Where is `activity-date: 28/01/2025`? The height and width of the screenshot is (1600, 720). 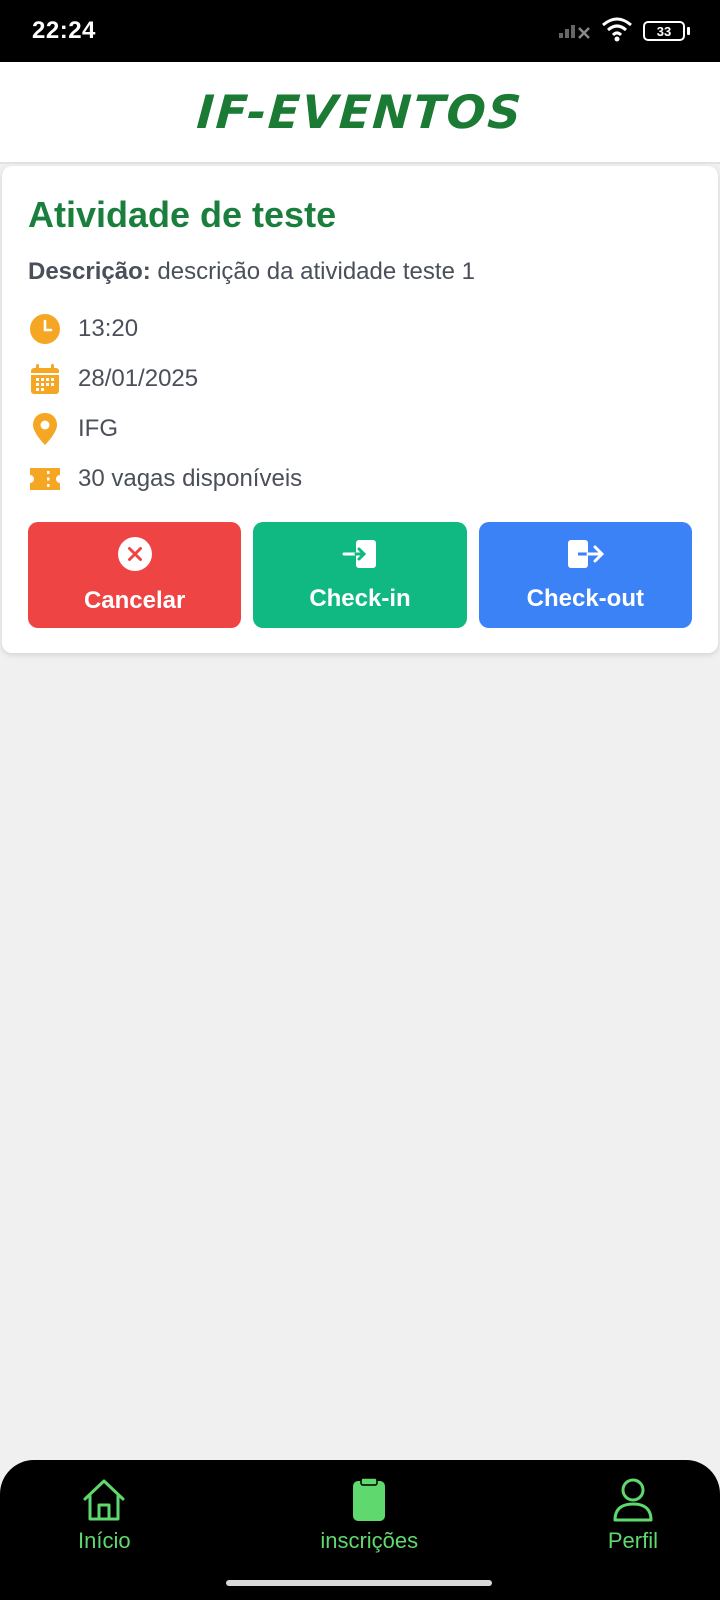 activity-date: 28/01/2025 is located at coordinates (138, 378).